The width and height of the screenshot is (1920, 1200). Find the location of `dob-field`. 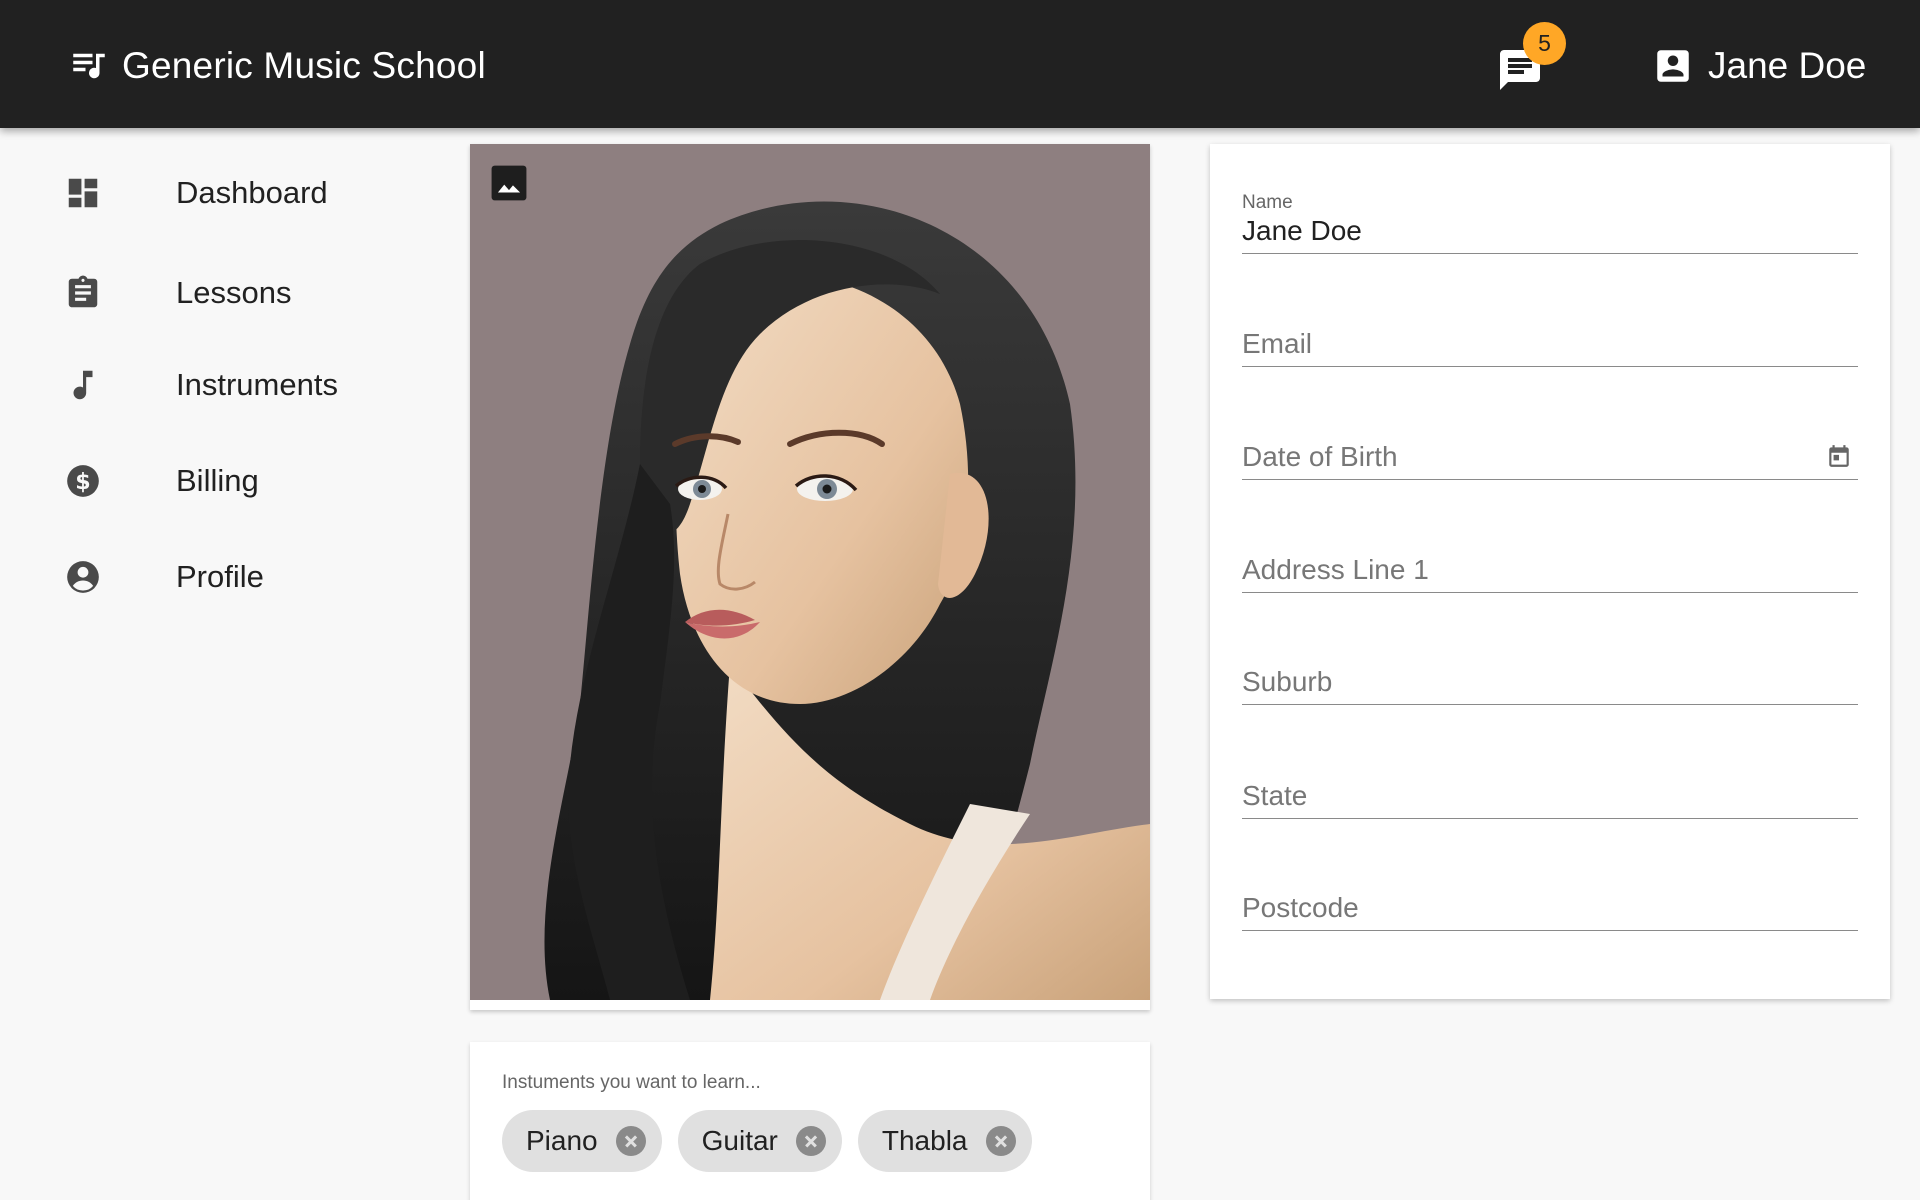

dob-field is located at coordinates (1550, 450).